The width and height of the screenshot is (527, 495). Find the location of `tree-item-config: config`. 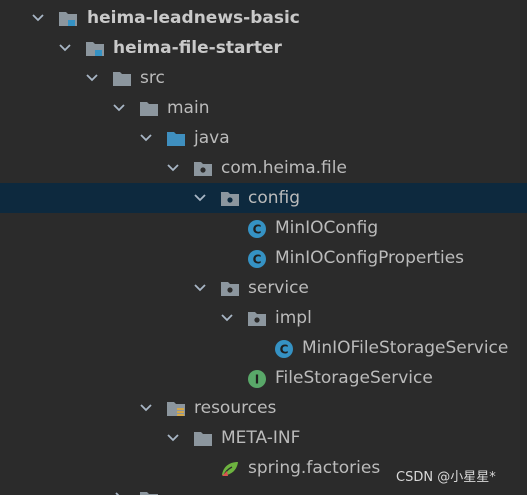

tree-item-config: config is located at coordinates (263, 198).